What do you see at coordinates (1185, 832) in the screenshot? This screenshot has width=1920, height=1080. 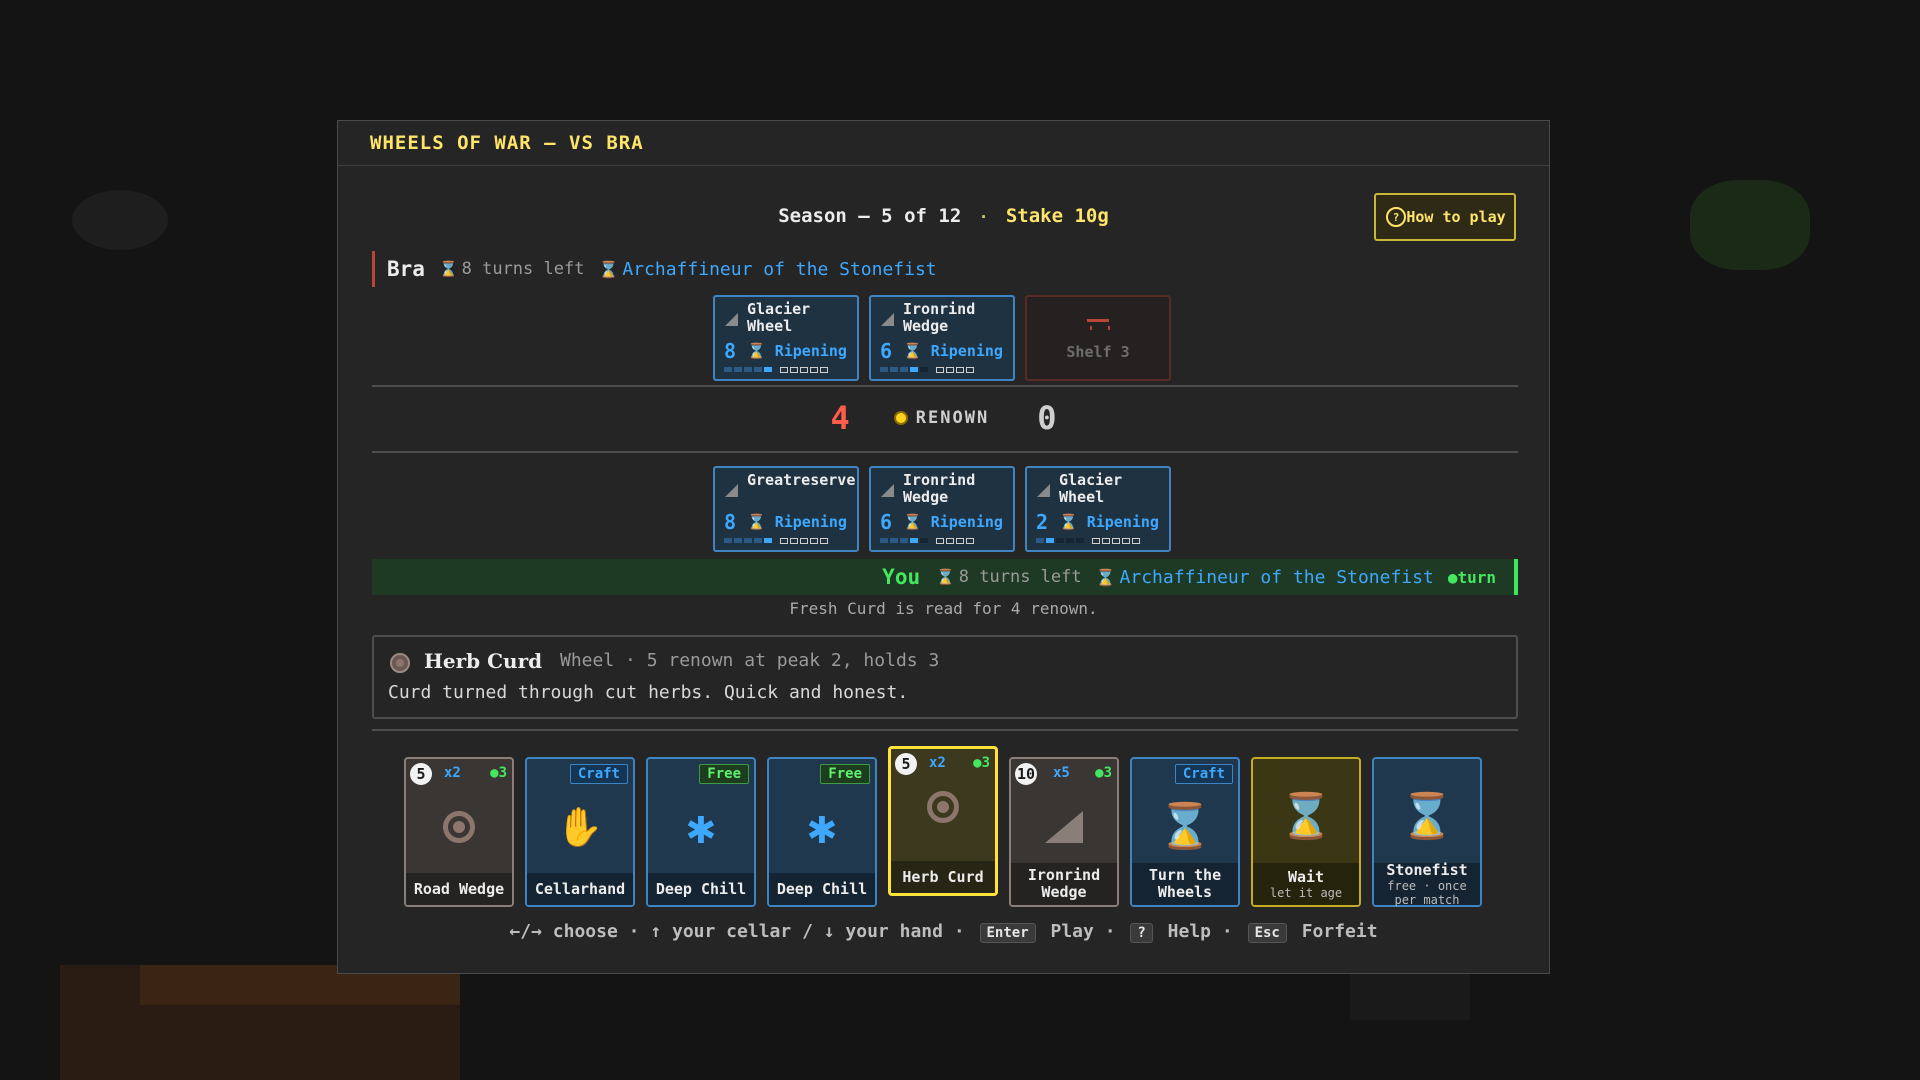 I see `hand-card: Craft ⌛ Turn the Wheels` at bounding box center [1185, 832].